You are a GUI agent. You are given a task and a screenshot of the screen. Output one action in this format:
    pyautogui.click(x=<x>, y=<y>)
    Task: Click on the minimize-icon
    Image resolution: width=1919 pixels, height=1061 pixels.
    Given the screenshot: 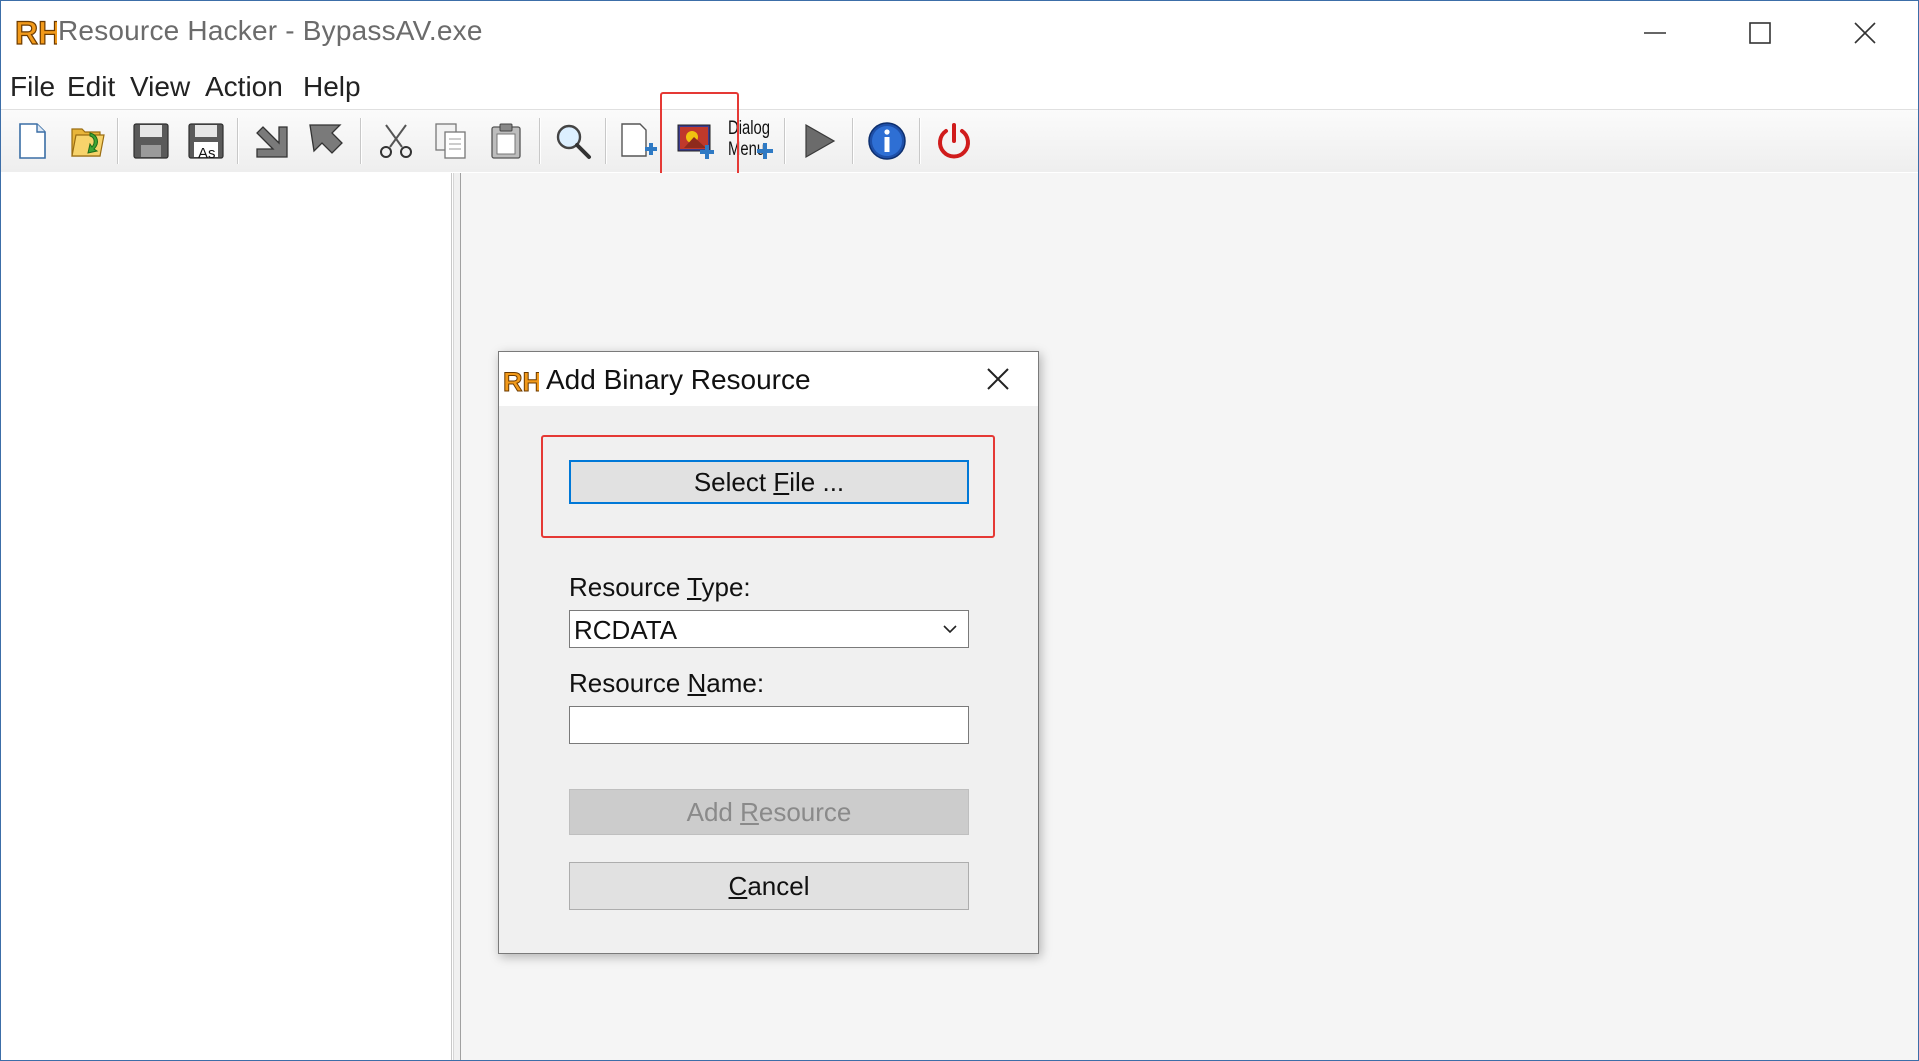 What is the action you would take?
    pyautogui.click(x=1655, y=33)
    